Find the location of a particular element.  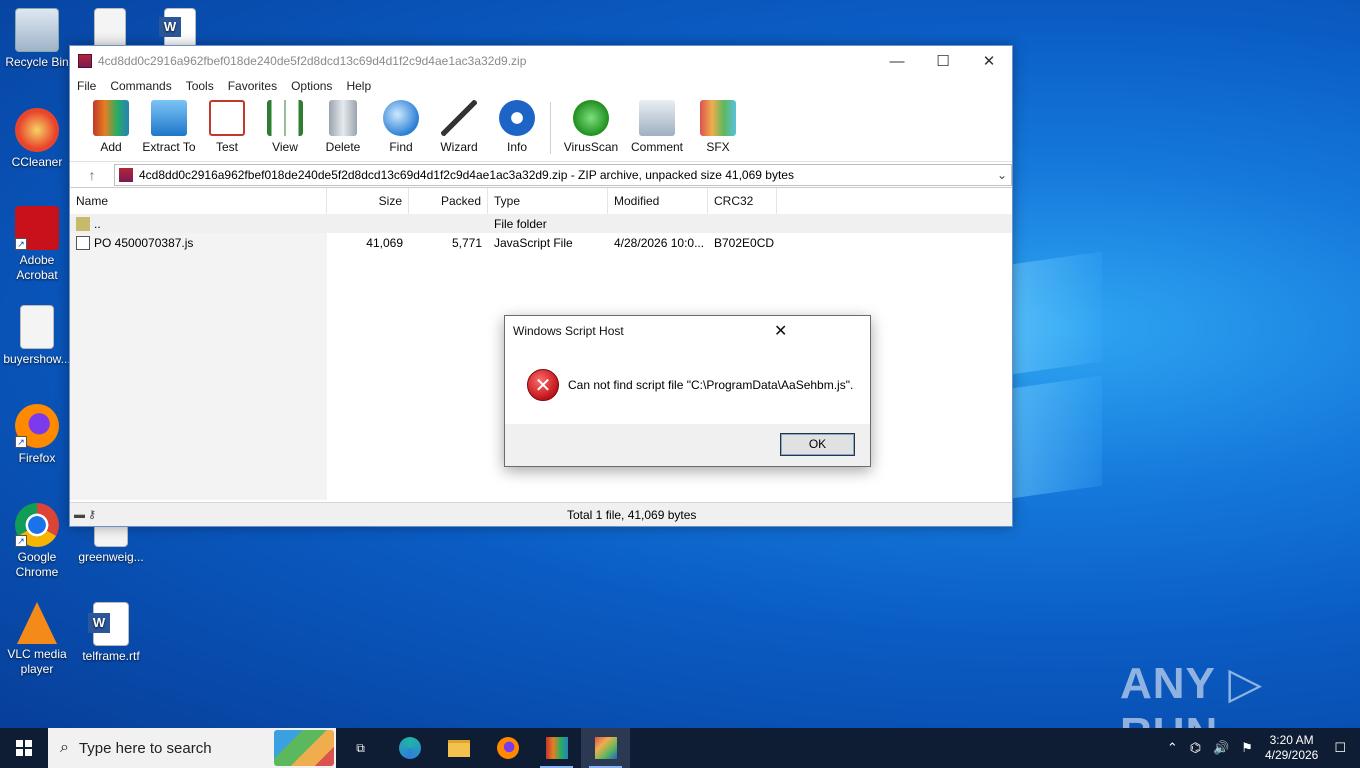

column-header-name: Name is located at coordinates (198, 201).